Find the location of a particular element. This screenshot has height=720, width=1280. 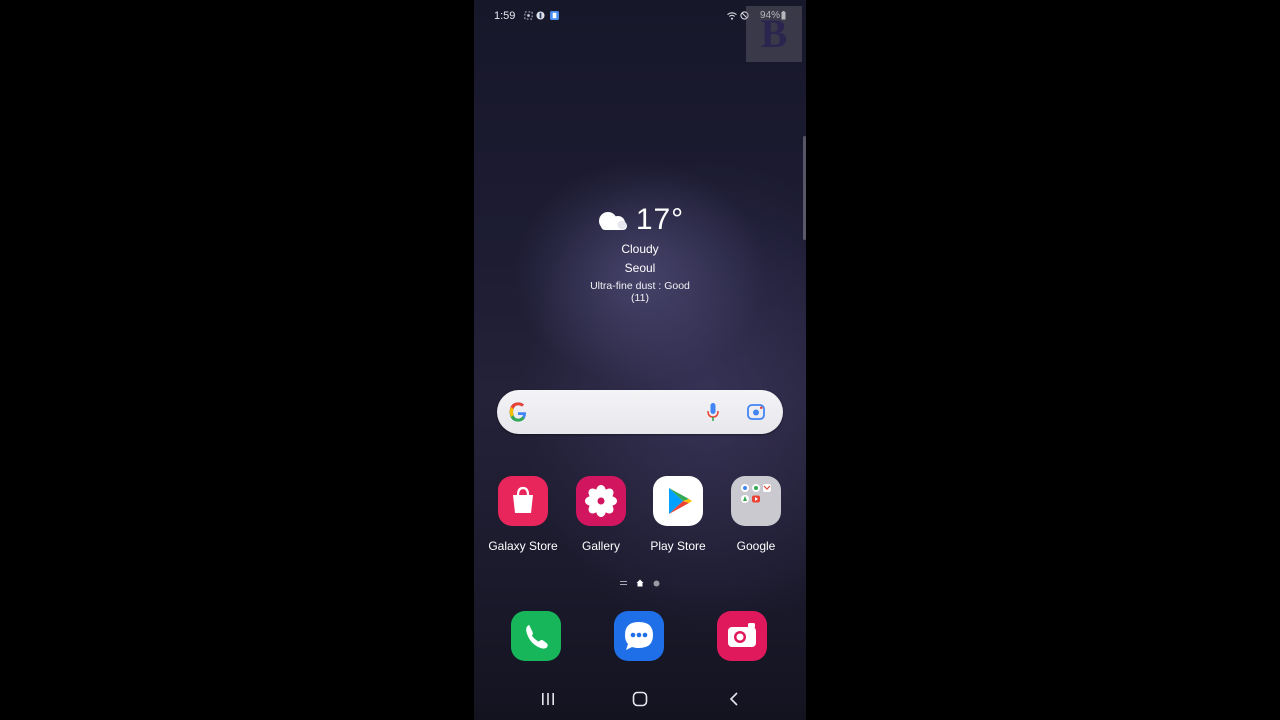

weather-city: Seoul is located at coordinates (640, 268).